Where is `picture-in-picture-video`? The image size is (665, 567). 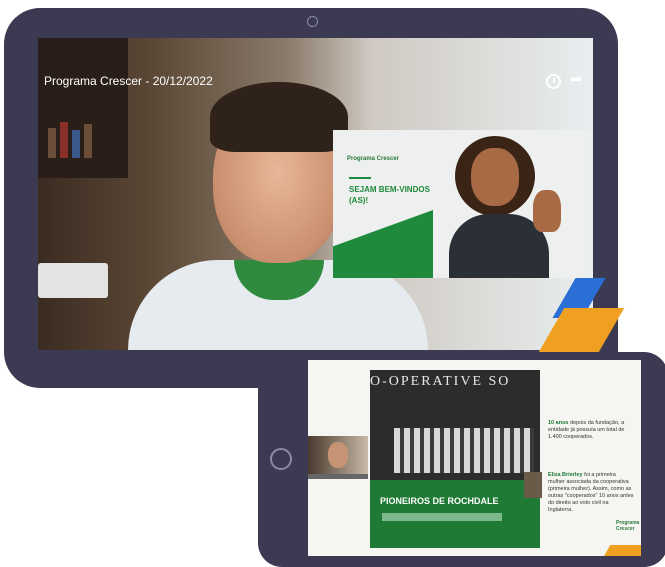 picture-in-picture-video is located at coordinates (338, 457).